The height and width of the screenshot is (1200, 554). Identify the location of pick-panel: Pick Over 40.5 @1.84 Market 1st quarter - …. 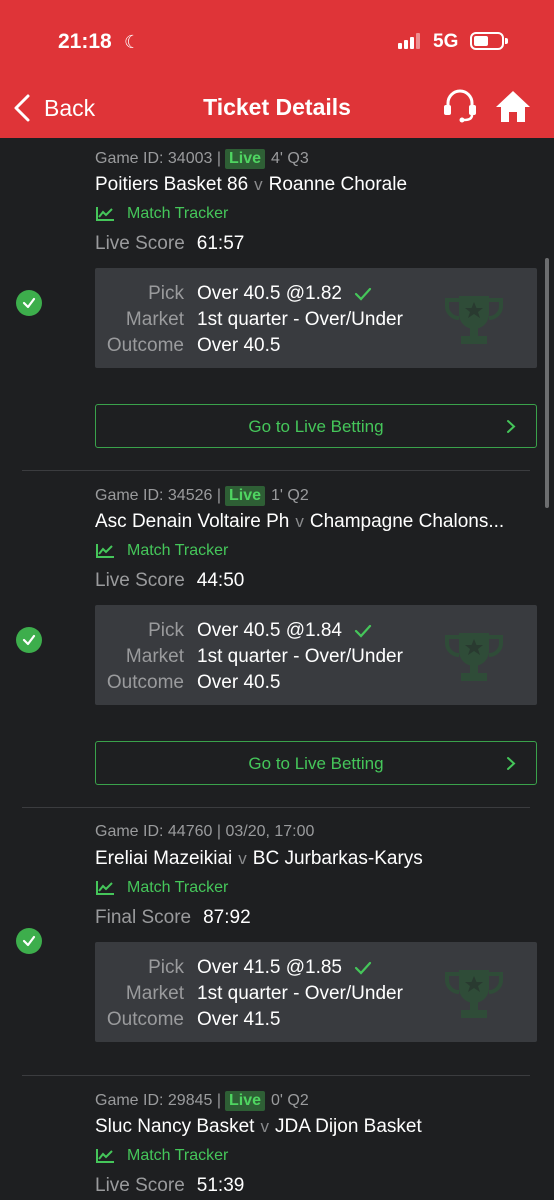
(316, 655).